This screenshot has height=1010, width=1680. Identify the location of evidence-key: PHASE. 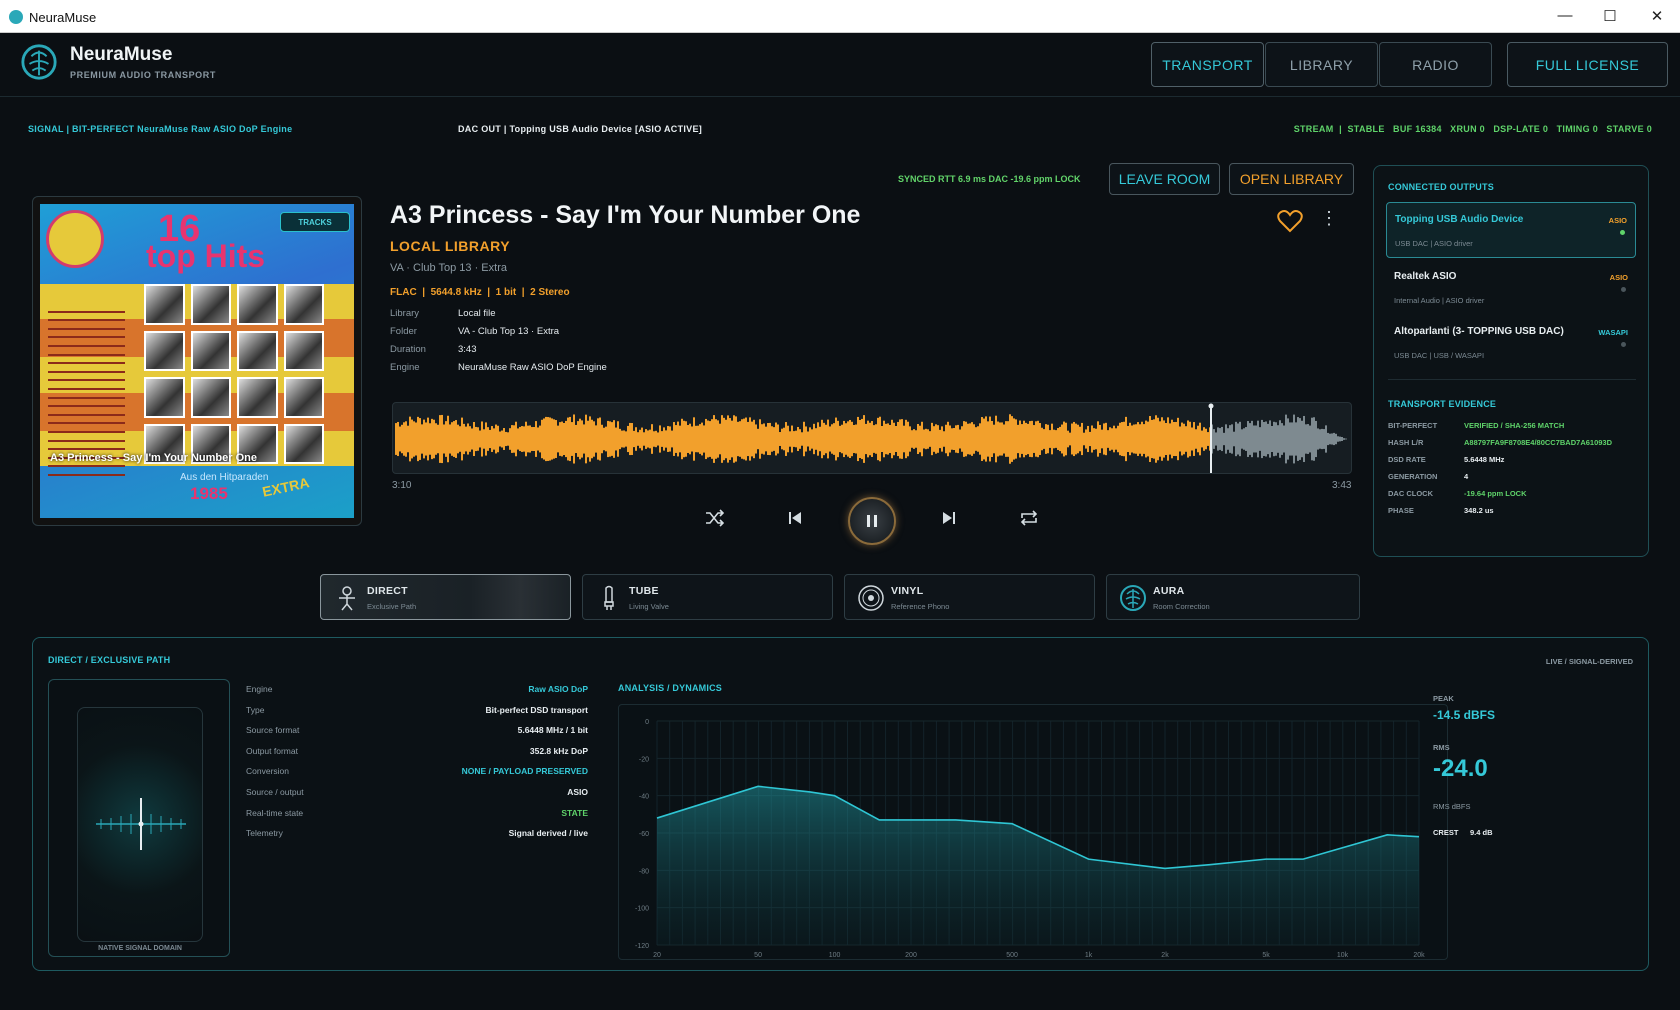
(1401, 510).